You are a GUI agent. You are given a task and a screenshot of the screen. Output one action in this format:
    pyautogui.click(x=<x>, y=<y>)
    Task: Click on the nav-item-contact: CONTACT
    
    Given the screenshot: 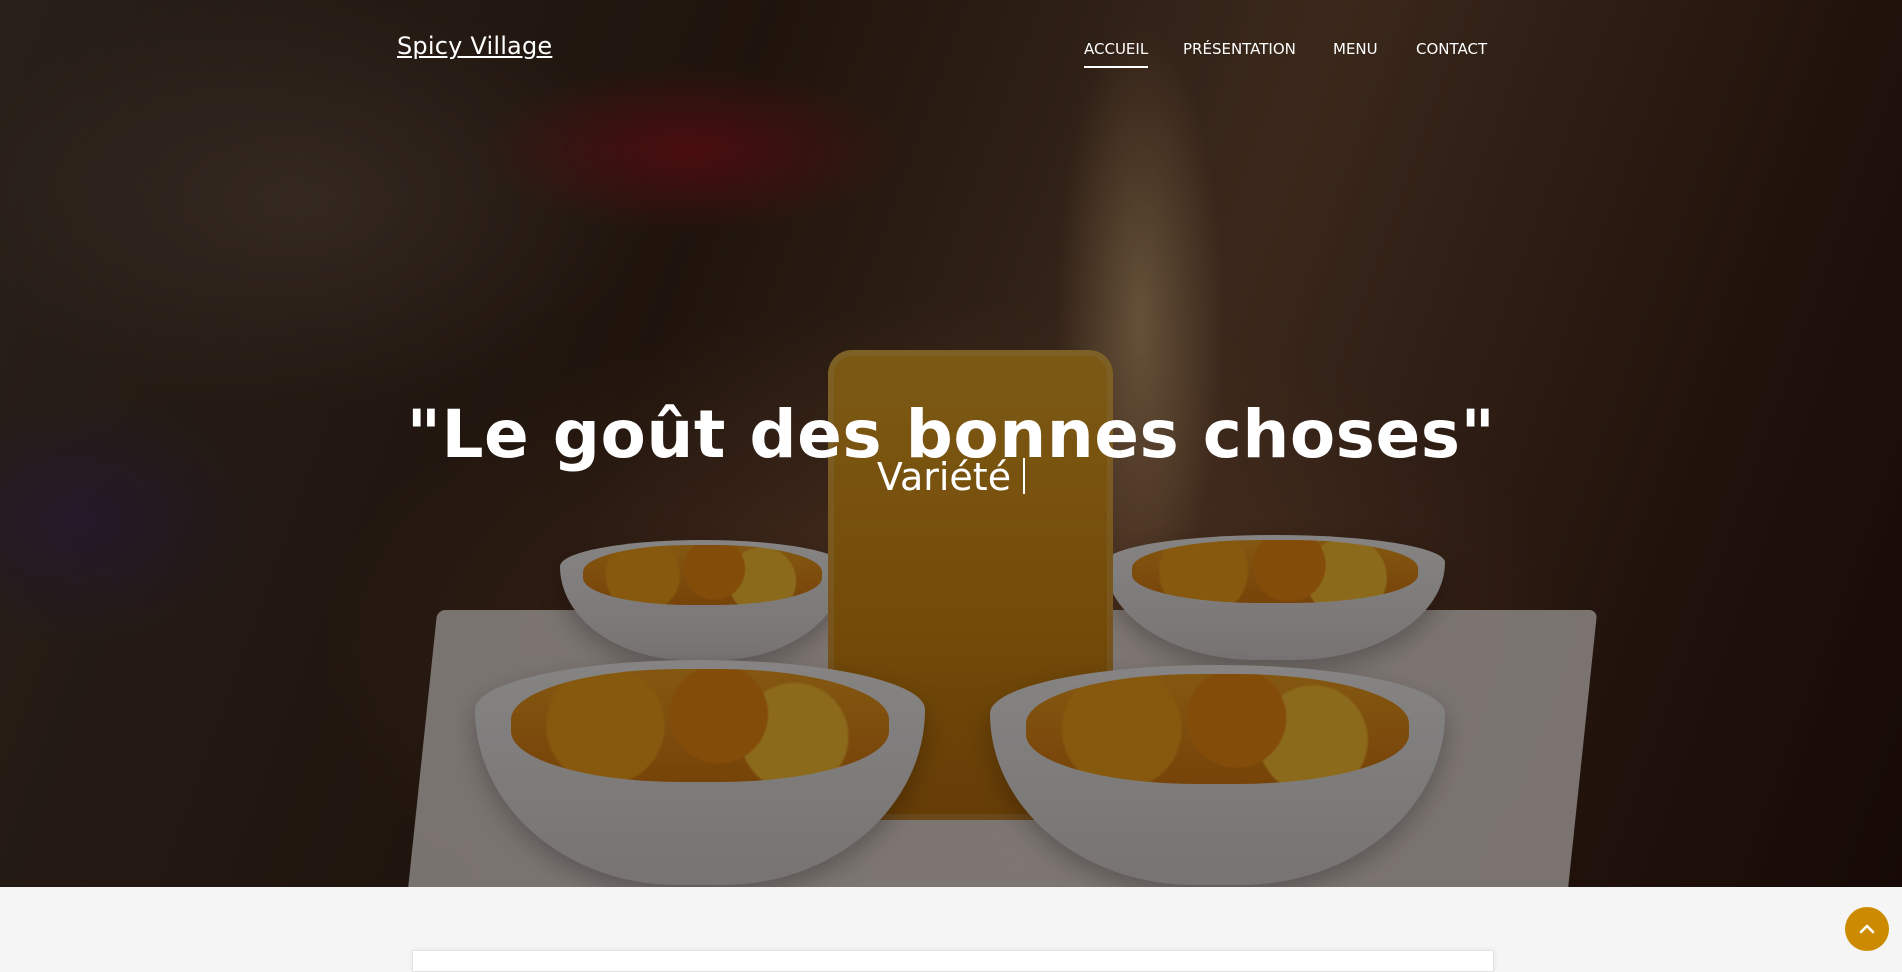 What is the action you would take?
    pyautogui.click(x=1451, y=49)
    